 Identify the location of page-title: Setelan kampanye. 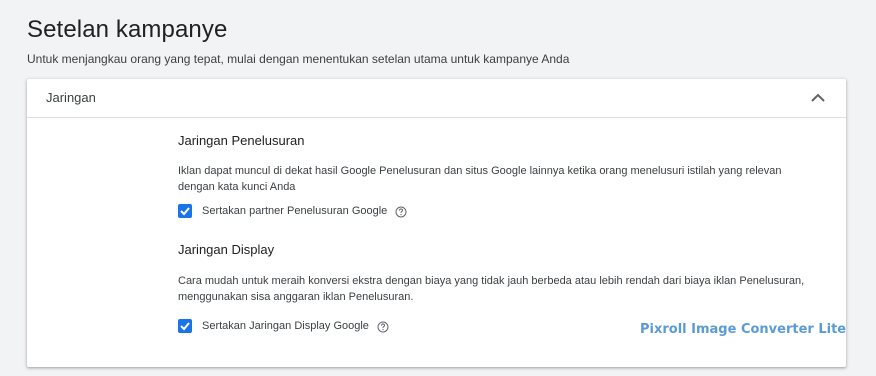
(127, 29).